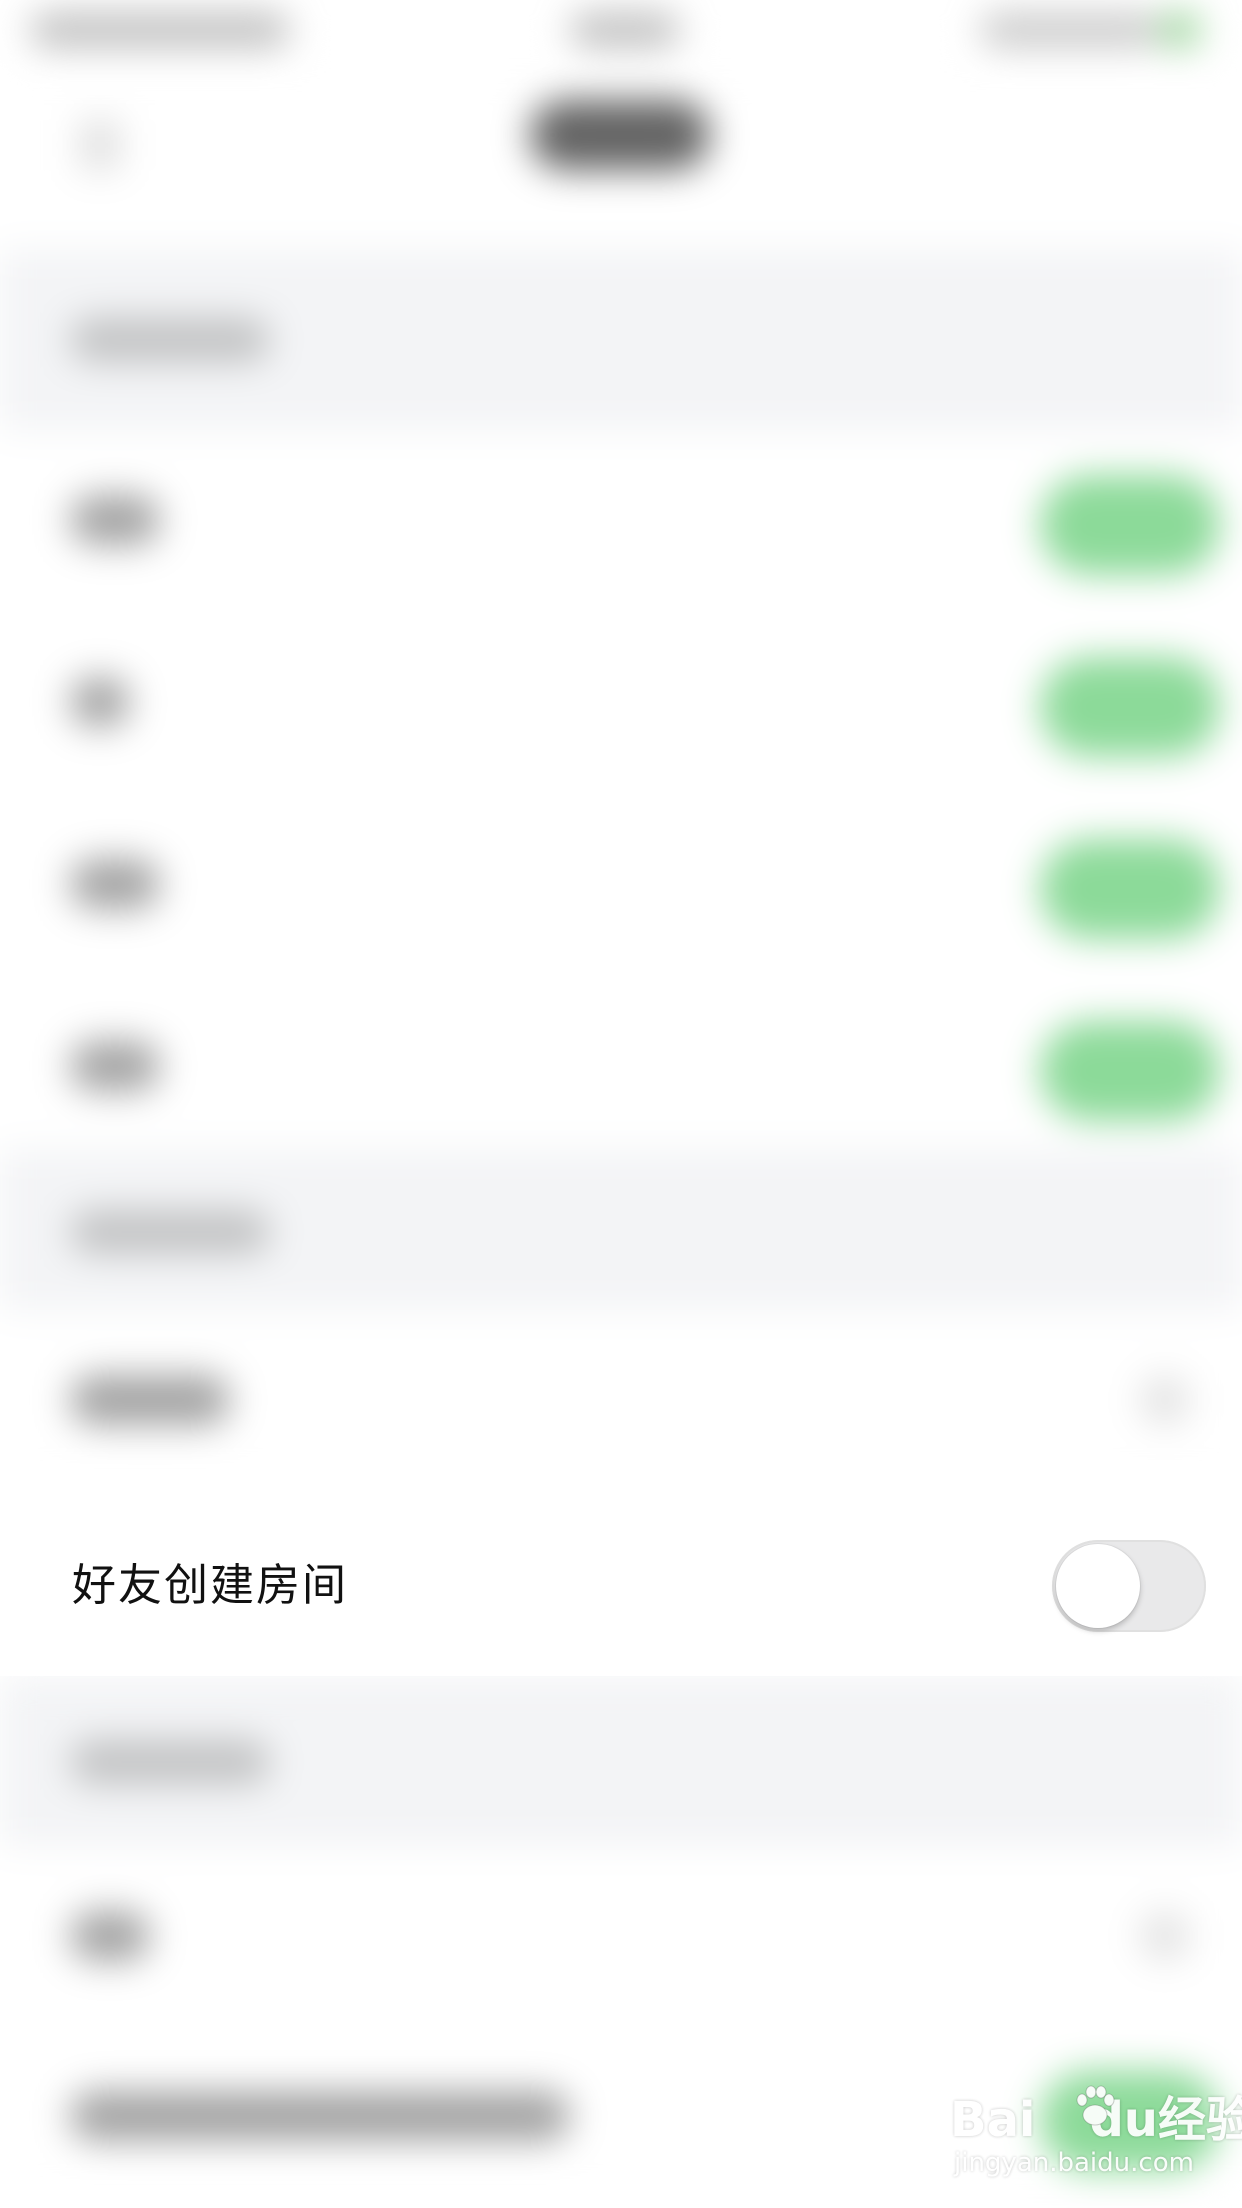 The image size is (1242, 2208). Describe the element at coordinates (160, 30) in the screenshot. I see `status-carrier-blob` at that location.